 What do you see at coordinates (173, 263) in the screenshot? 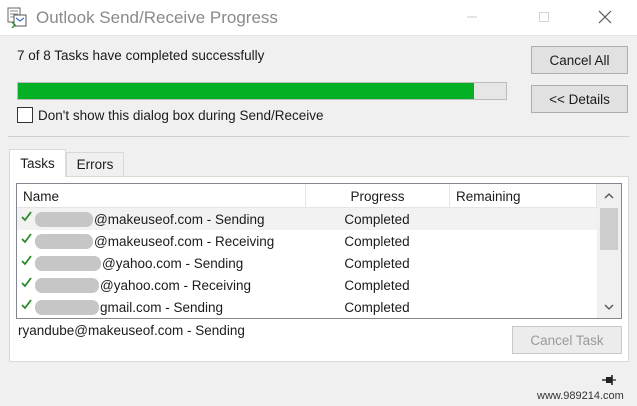
I see `task-name: @yahoo.com - Sending` at bounding box center [173, 263].